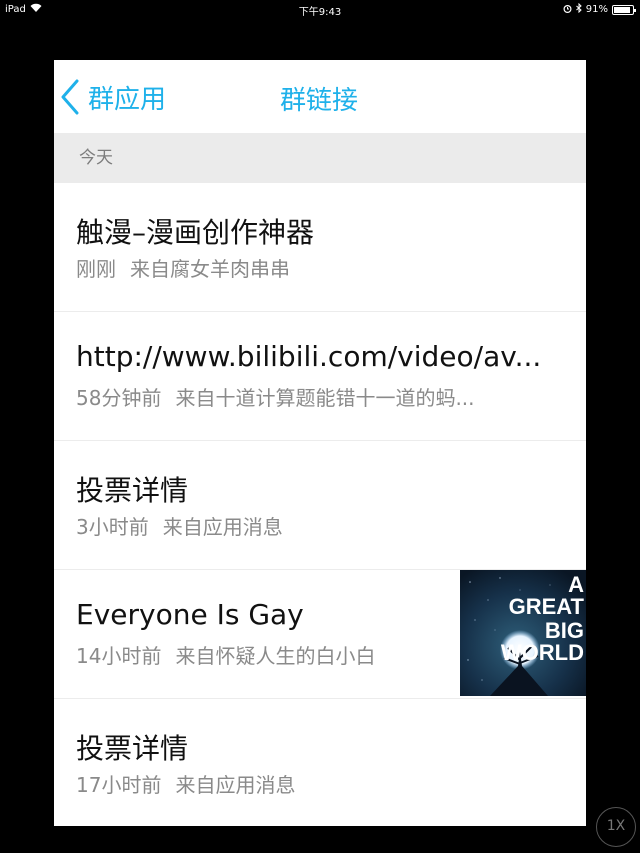 Image resolution: width=640 pixels, height=853 pixels. I want to click on clock: 下午9:43, so click(320, 12).